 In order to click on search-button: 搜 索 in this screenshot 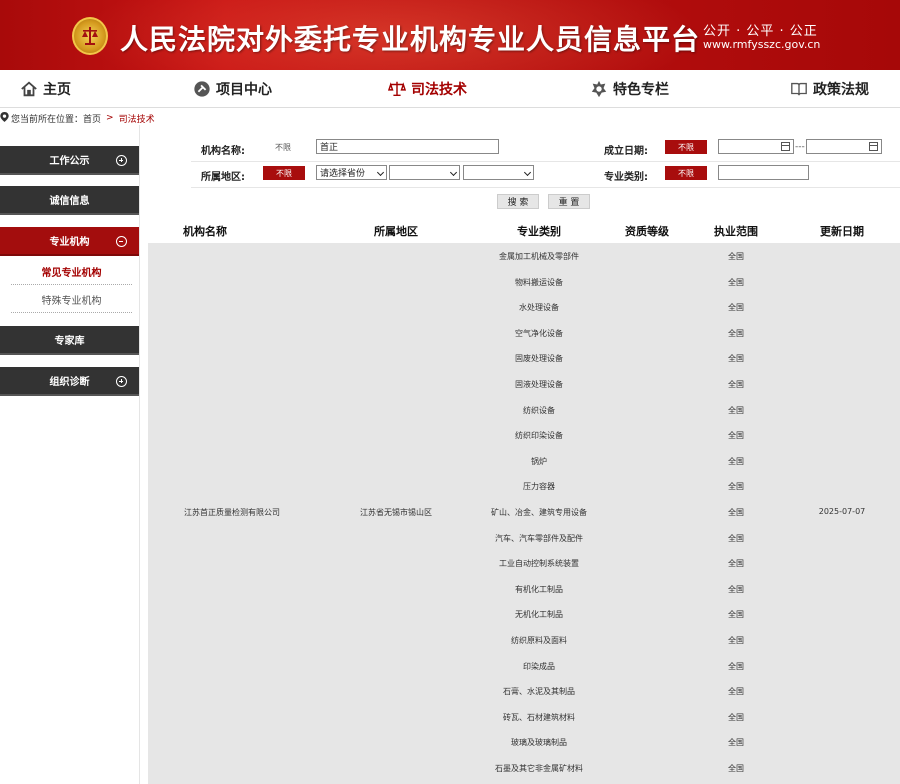, I will do `click(518, 201)`.